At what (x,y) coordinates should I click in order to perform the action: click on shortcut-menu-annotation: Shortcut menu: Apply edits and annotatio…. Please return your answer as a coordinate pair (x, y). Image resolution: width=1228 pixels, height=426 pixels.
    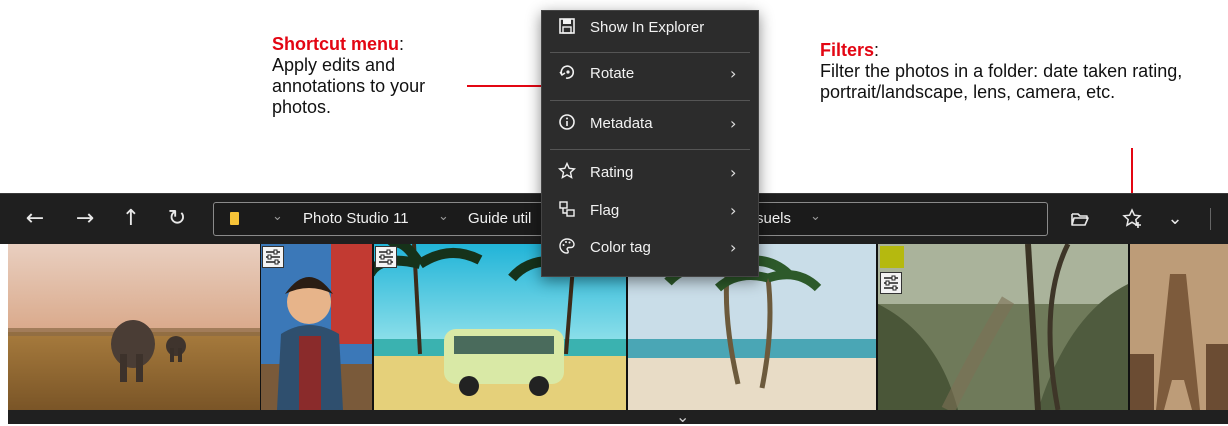
    Looking at the image, I should click on (349, 75).